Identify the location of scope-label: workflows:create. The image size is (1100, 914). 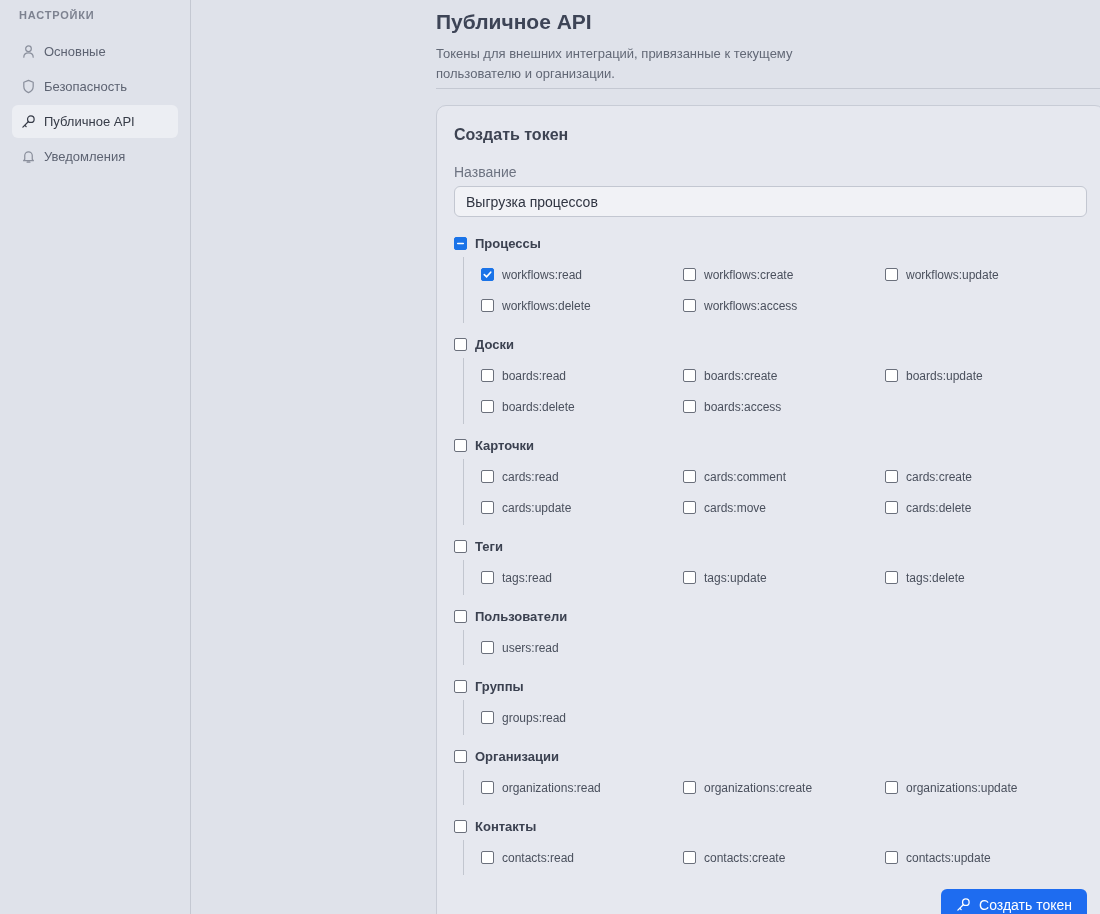
(749, 274).